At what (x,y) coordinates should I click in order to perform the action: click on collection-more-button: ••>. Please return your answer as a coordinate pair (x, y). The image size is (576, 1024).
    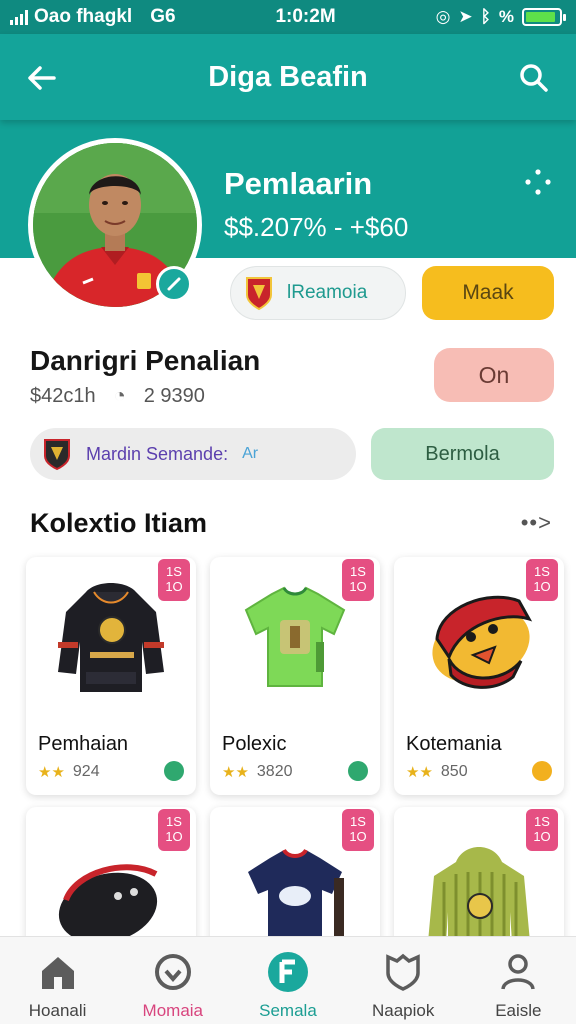
    Looking at the image, I should click on (536, 523).